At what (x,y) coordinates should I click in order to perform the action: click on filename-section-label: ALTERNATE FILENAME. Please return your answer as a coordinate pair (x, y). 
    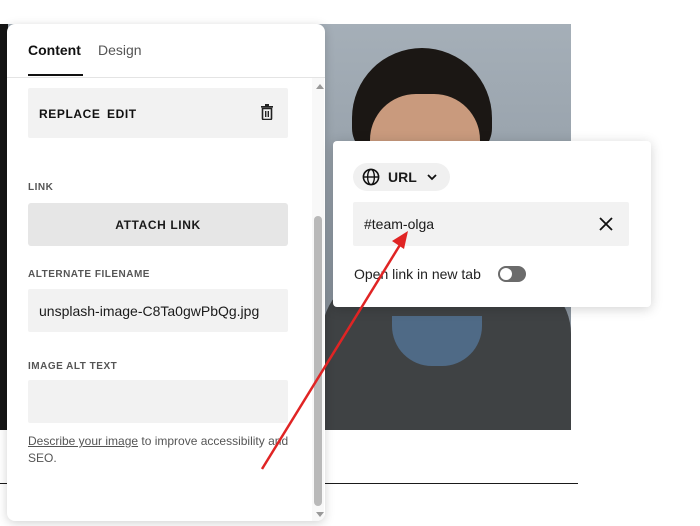
    Looking at the image, I should click on (89, 274).